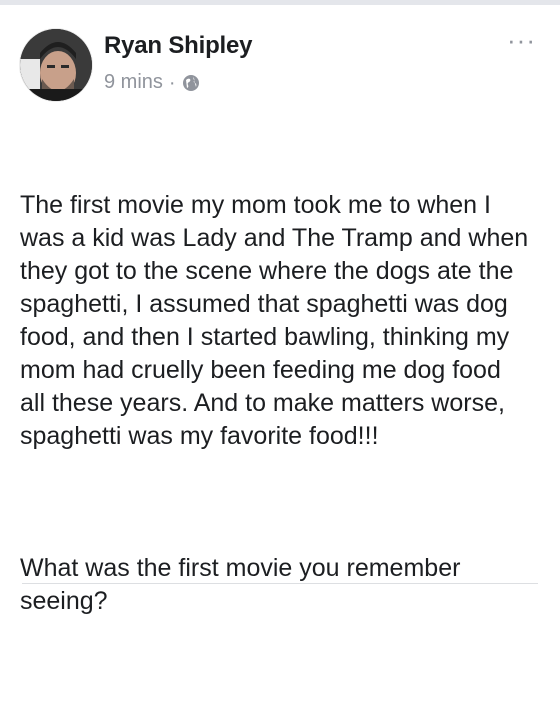 The width and height of the screenshot is (560, 717). Describe the element at coordinates (191, 83) in the screenshot. I see `globe-icon` at that location.